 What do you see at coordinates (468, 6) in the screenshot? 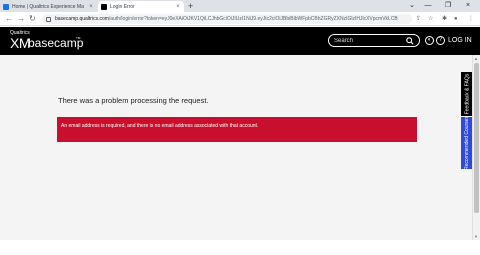
I see `close-window-button: ×` at bounding box center [468, 6].